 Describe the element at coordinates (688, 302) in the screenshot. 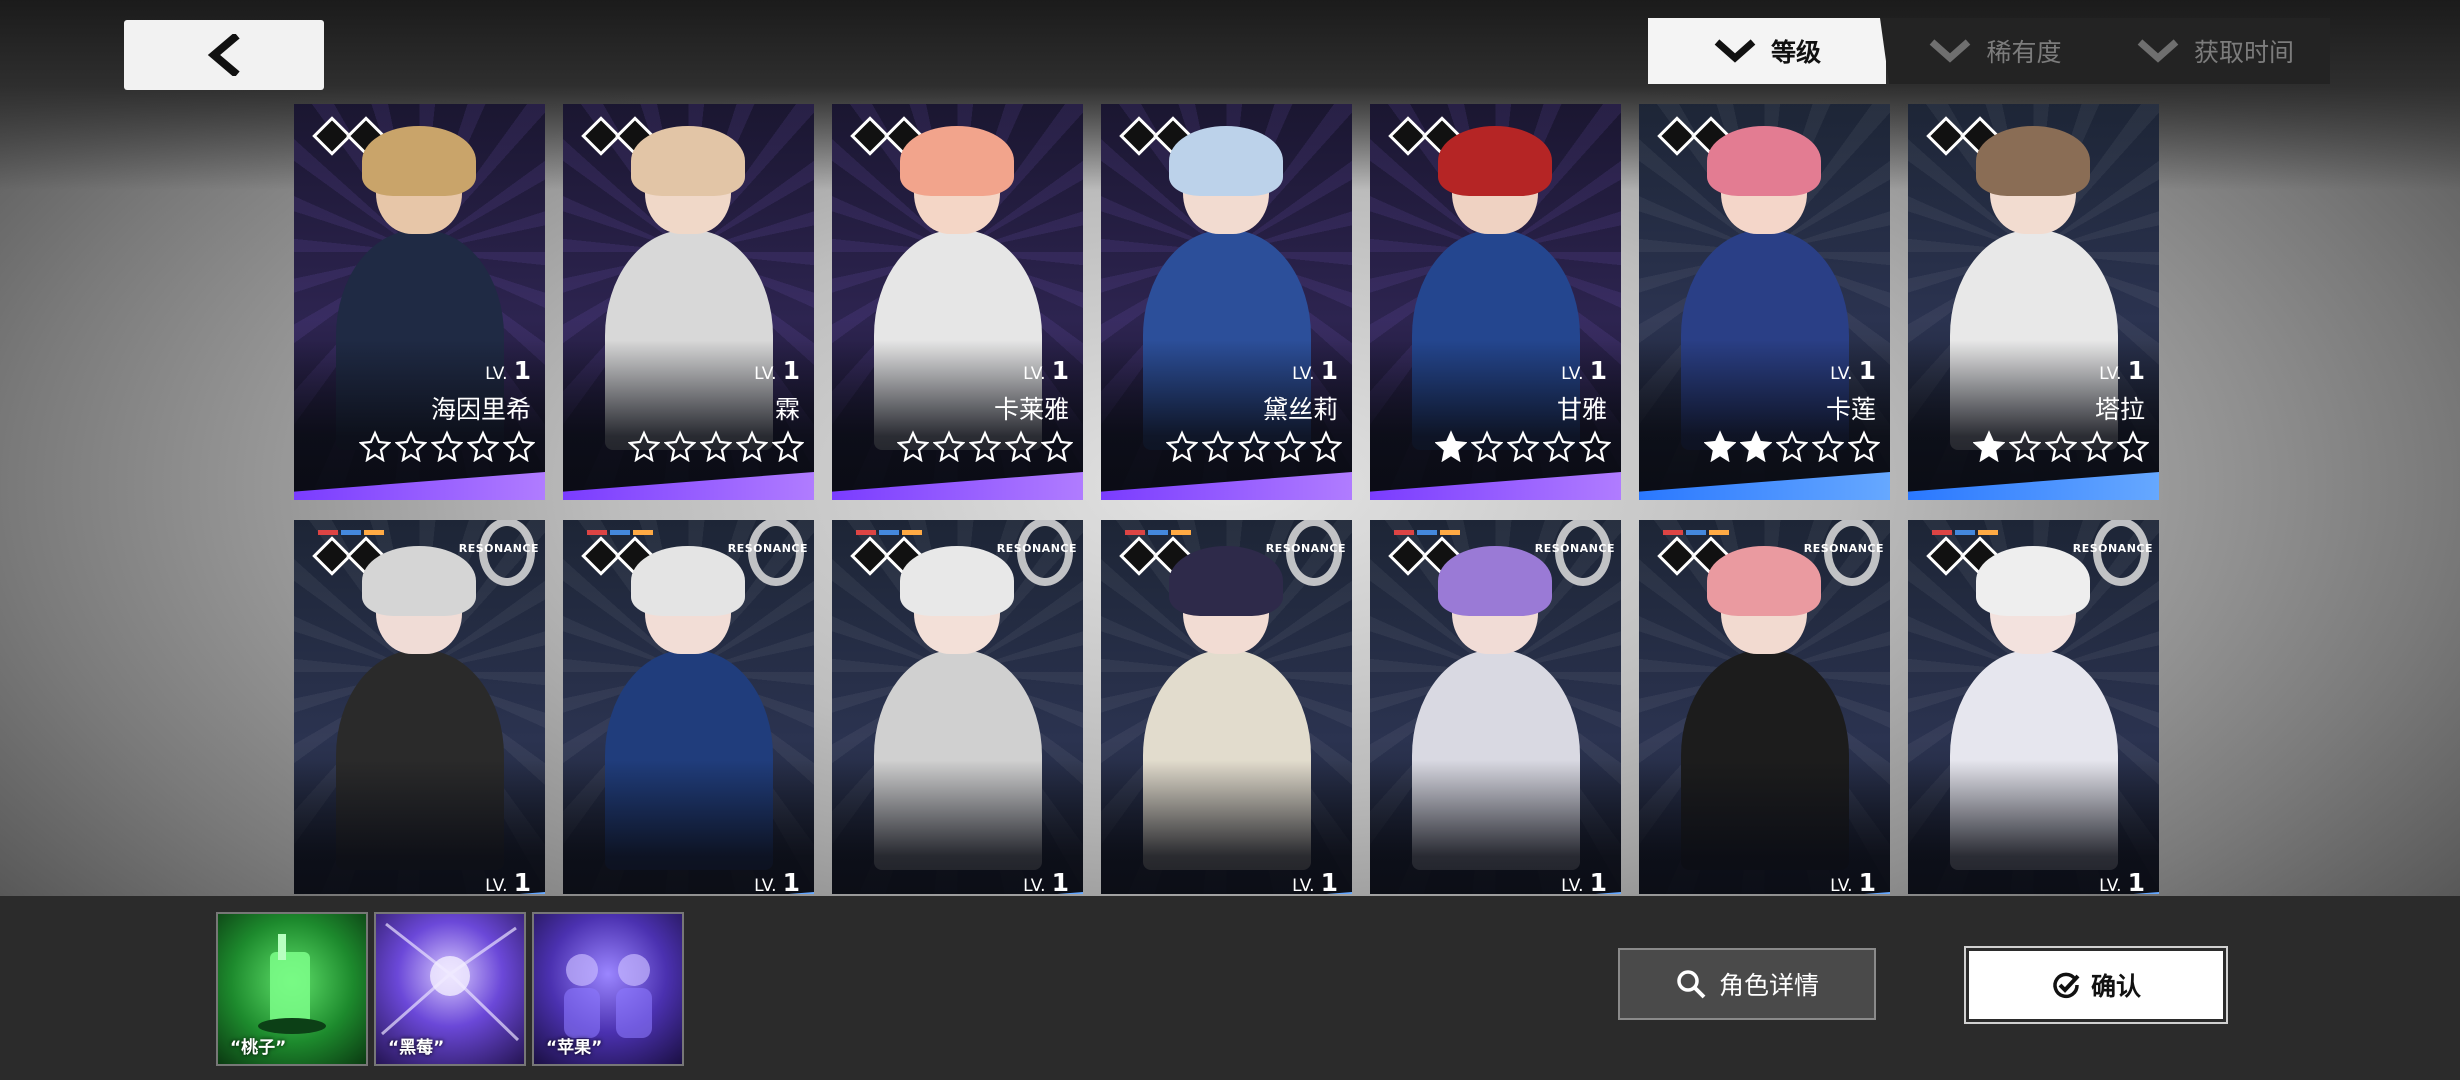

I see `character-card: LV. 1 霖` at that location.